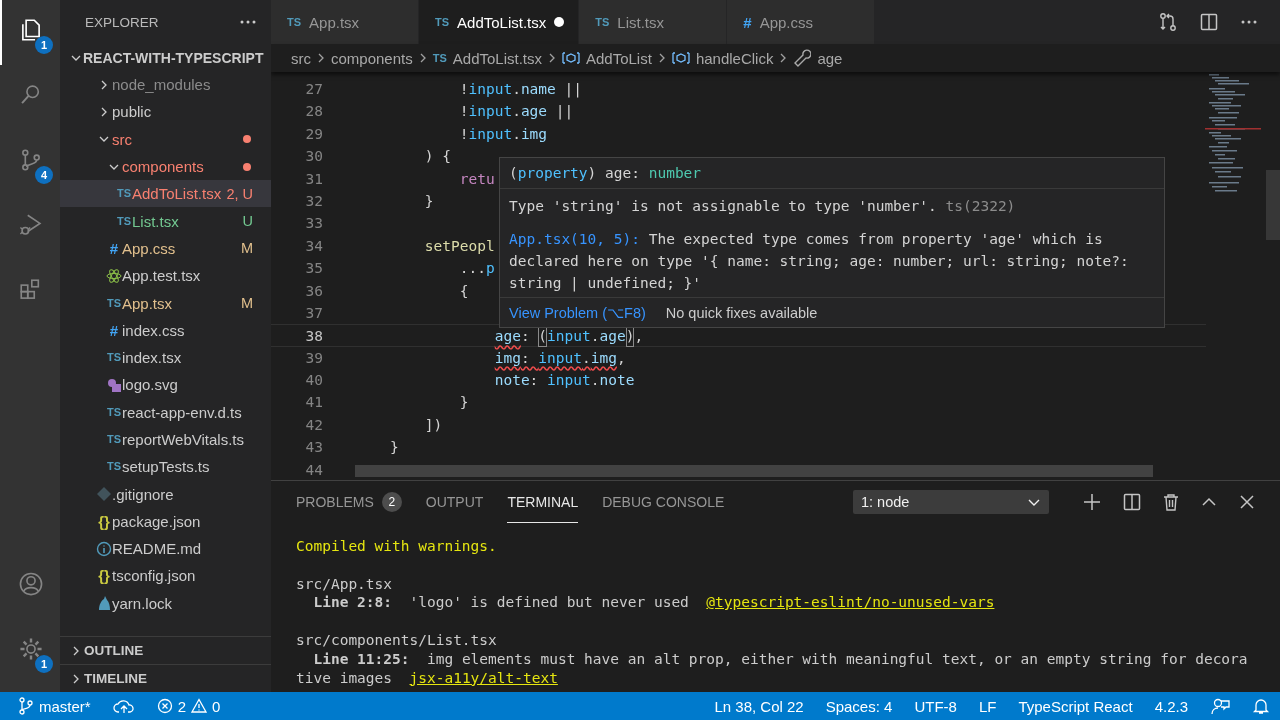  Describe the element at coordinates (165, 85) in the screenshot. I see `tree-item: node_modules` at that location.